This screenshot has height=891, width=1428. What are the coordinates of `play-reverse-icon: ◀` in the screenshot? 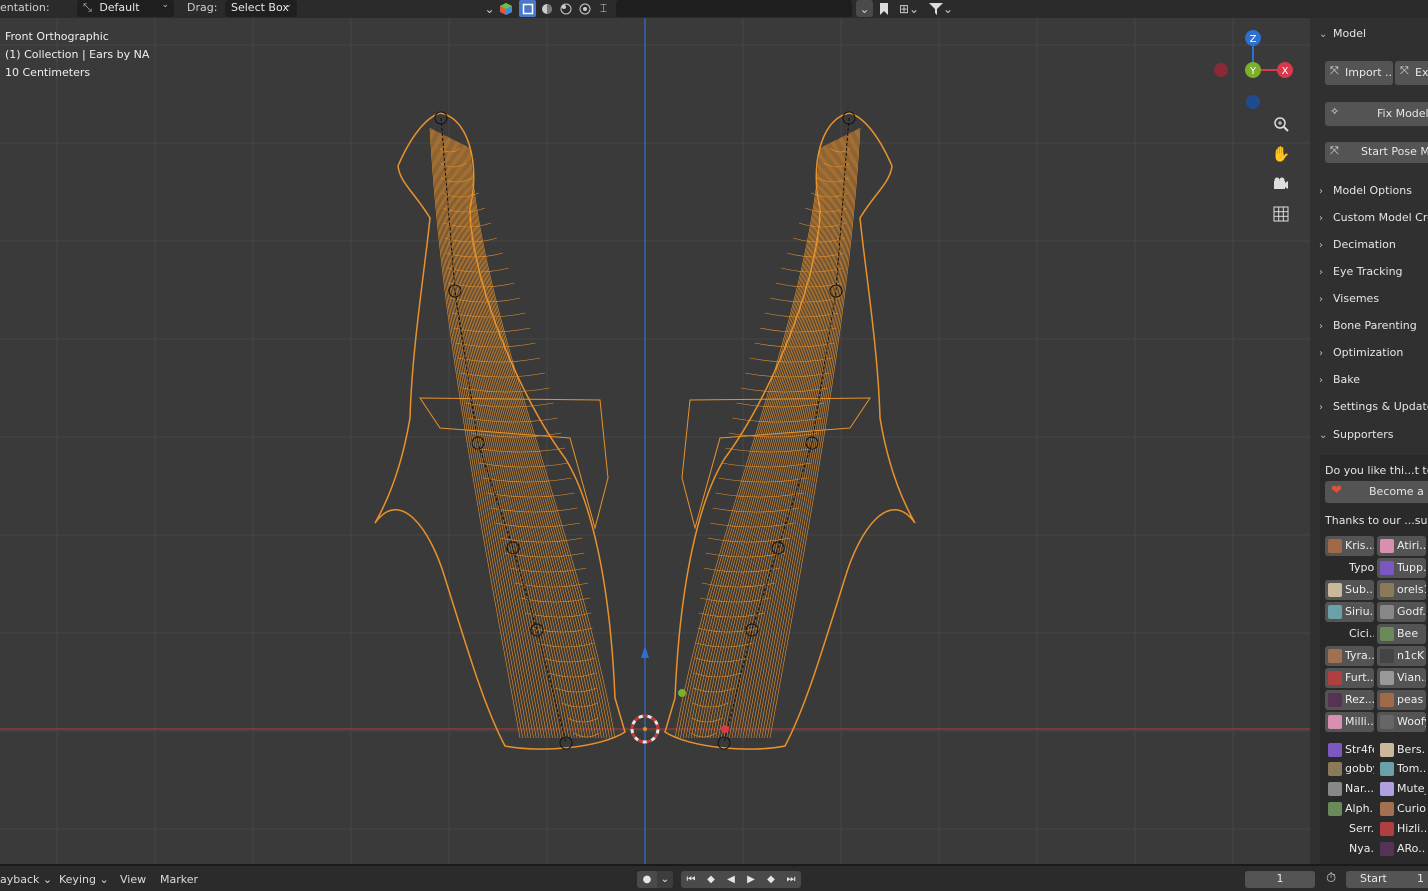 It's located at (731, 879).